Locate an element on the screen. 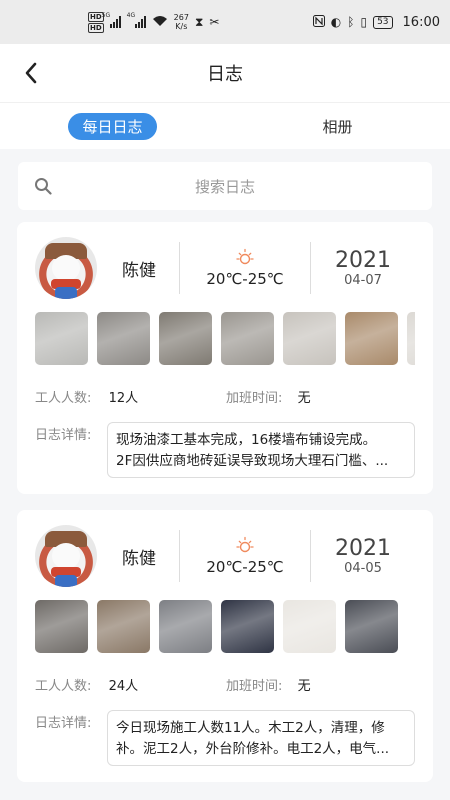  bird-icon: ✂ is located at coordinates (214, 22).